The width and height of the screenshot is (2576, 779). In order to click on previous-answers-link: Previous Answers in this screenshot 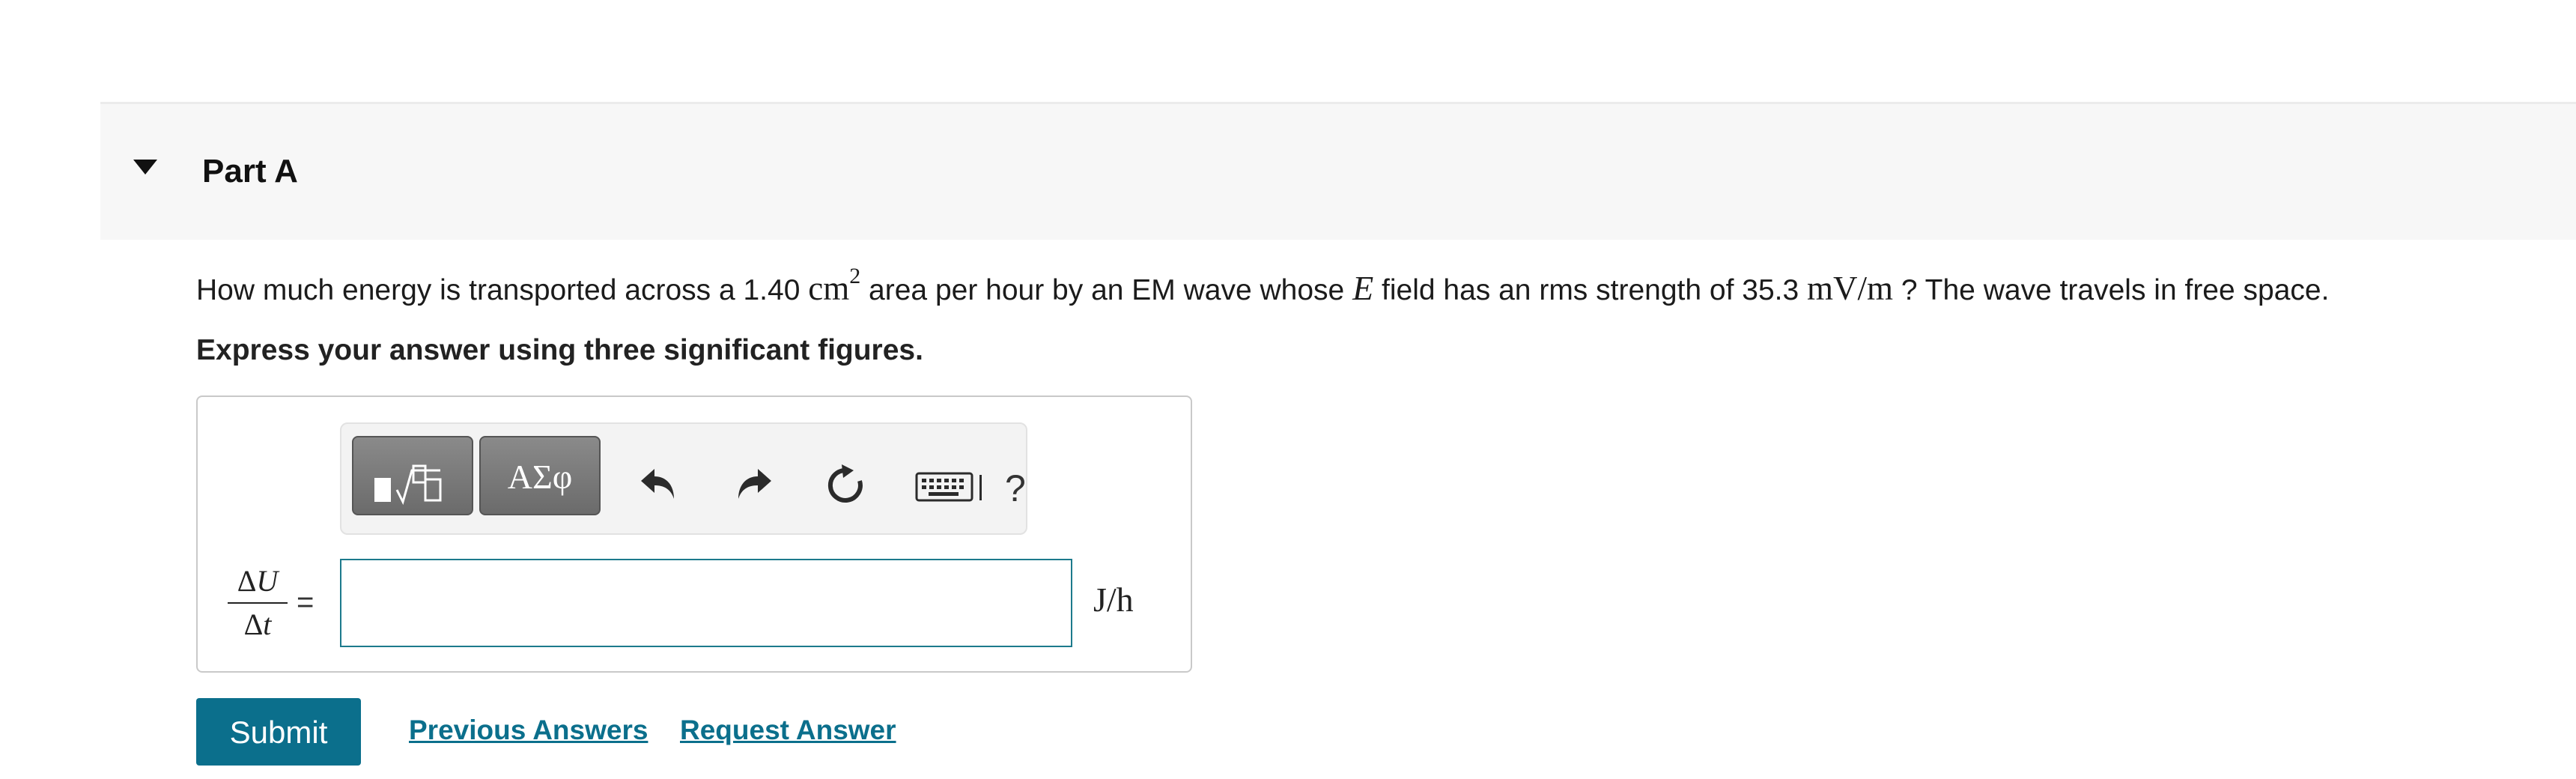, I will do `click(528, 730)`.